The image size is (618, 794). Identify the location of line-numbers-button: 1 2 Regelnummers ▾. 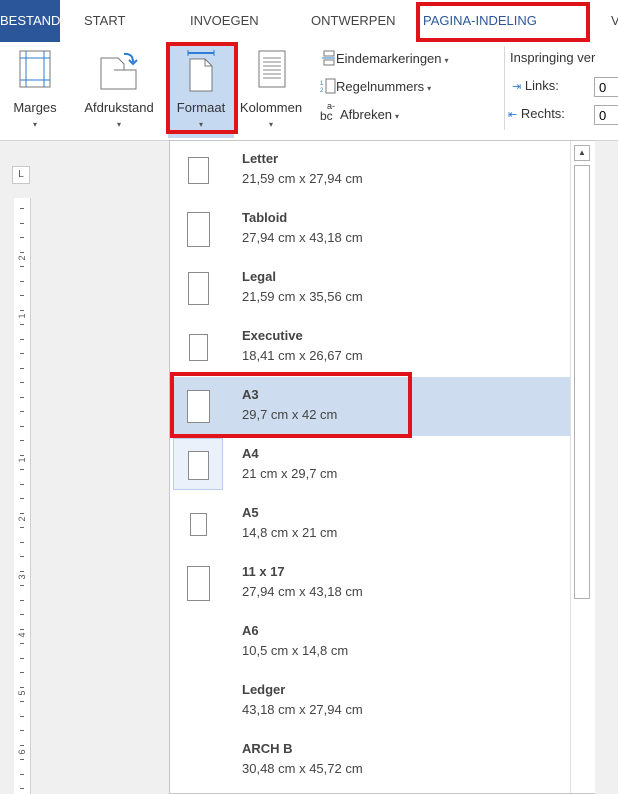
(375, 86).